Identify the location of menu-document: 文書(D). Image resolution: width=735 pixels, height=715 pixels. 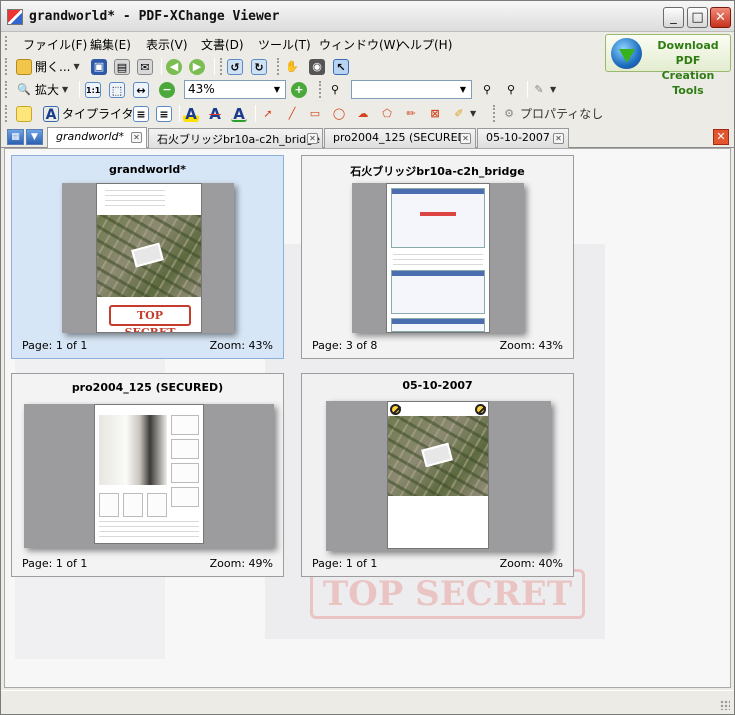
(222, 44).